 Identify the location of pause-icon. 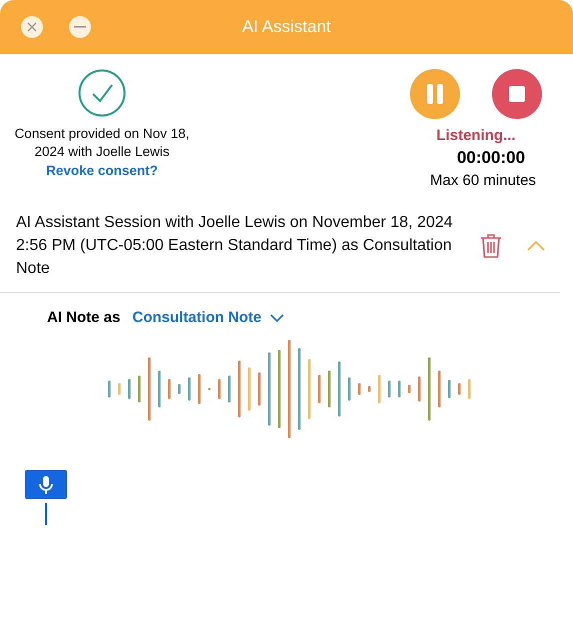
(435, 94).